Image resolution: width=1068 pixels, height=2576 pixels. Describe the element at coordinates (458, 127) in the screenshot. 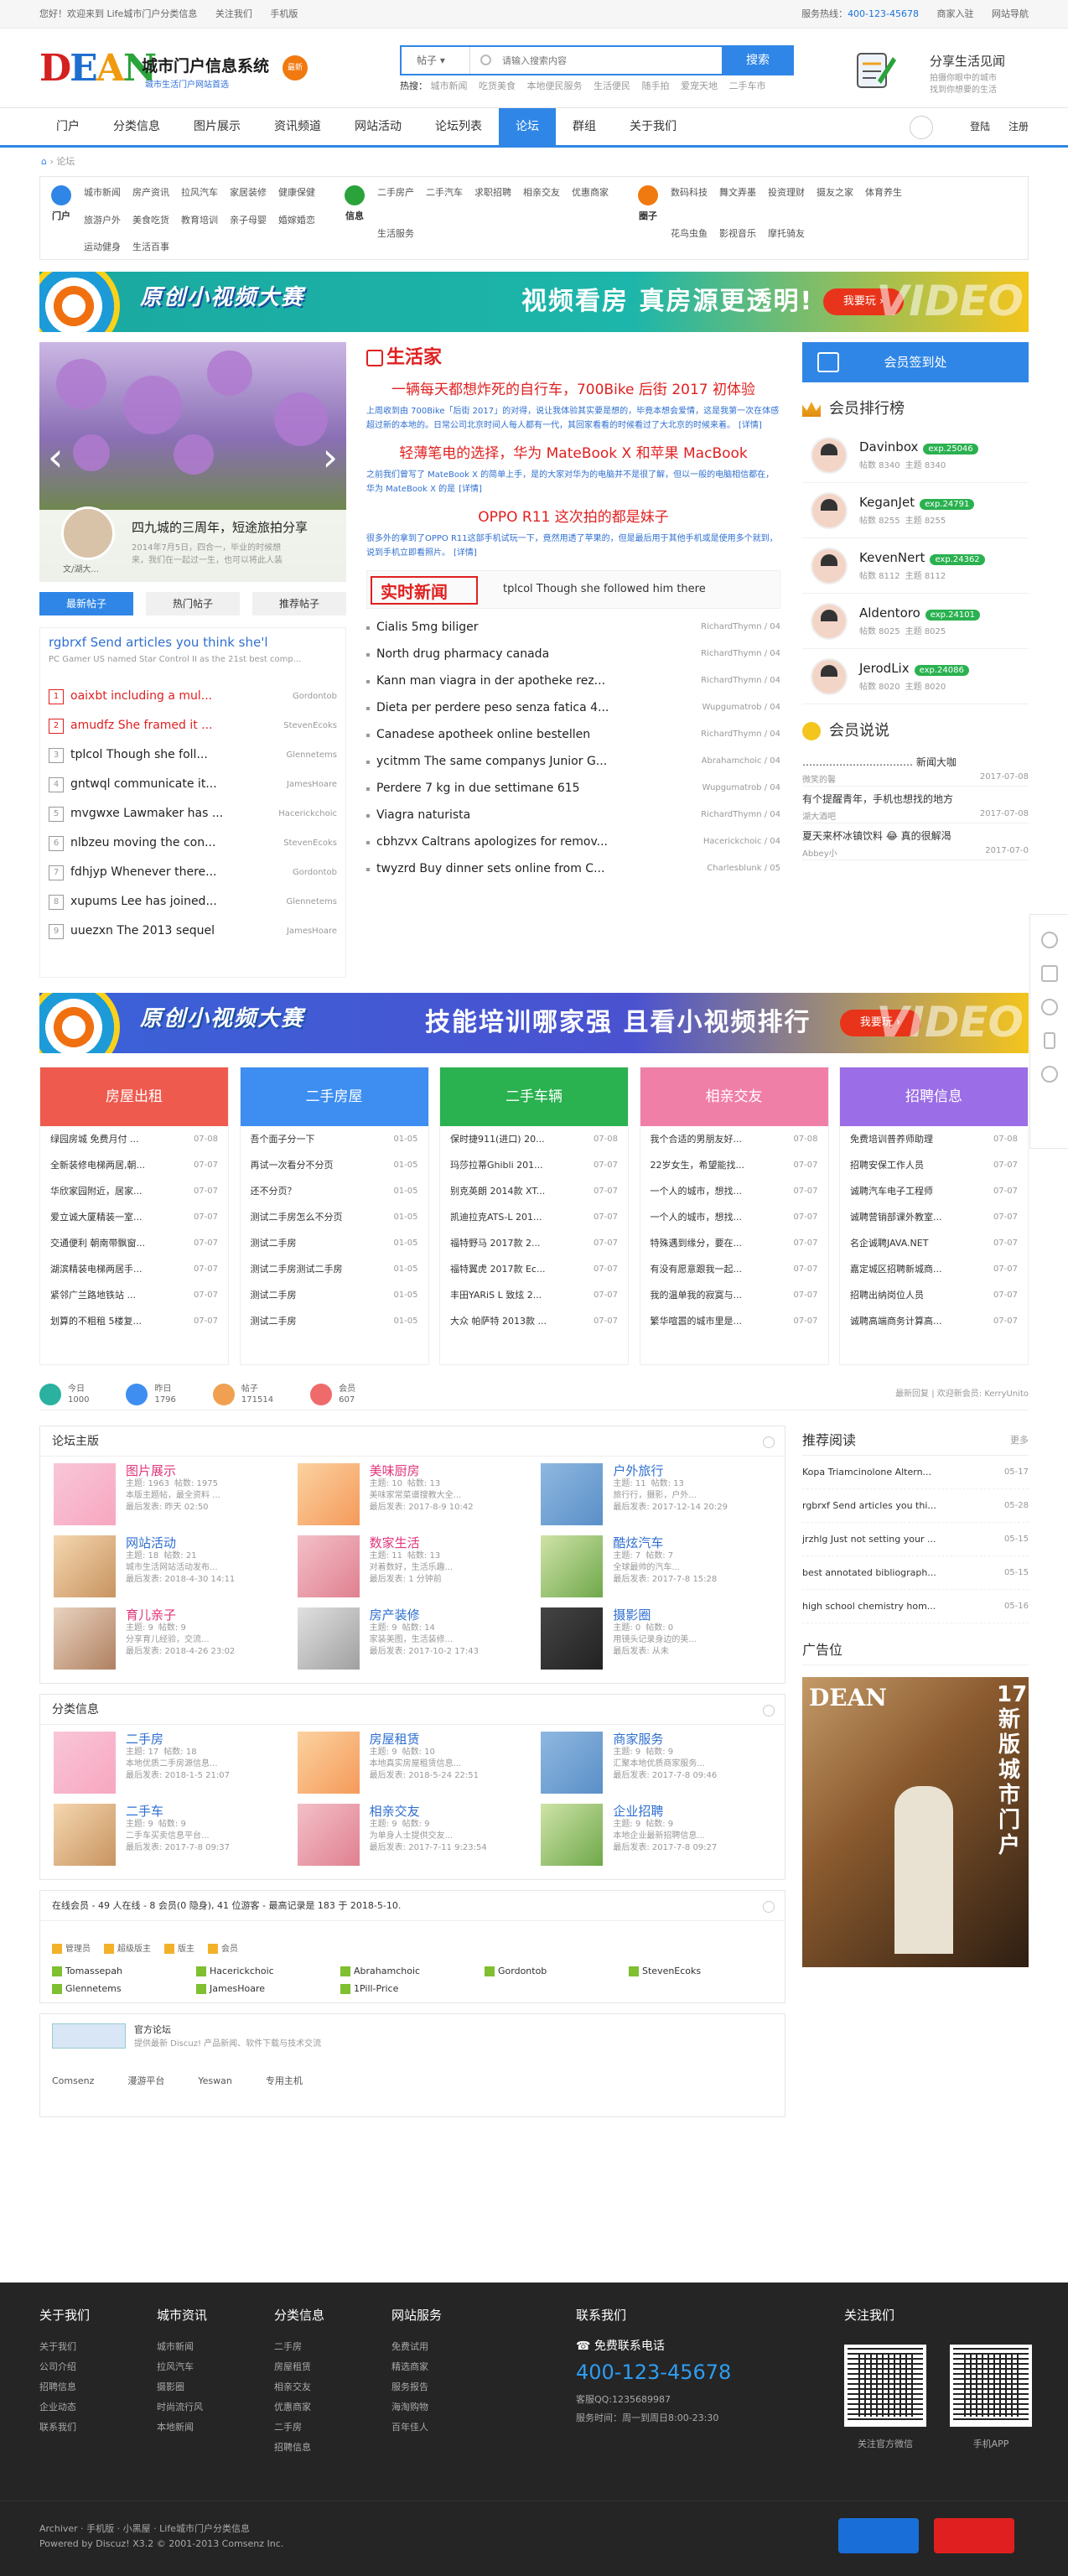

I see `nav-item: 论坛列表` at that location.